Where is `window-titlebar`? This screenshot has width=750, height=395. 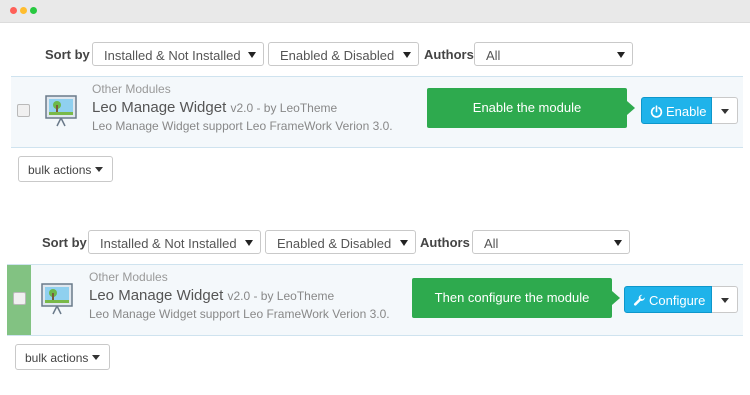
window-titlebar is located at coordinates (375, 11).